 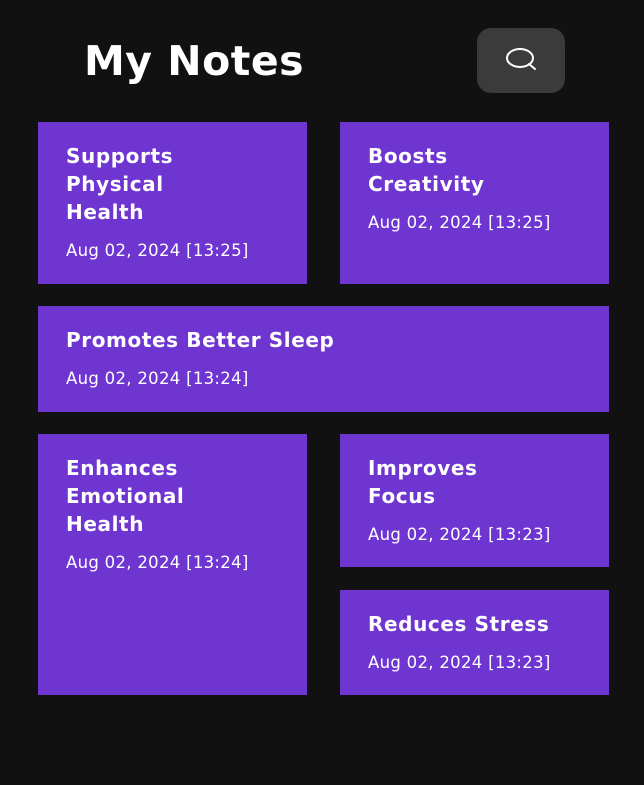 What do you see at coordinates (423, 482) in the screenshot?
I see `note-title: Improves Focus` at bounding box center [423, 482].